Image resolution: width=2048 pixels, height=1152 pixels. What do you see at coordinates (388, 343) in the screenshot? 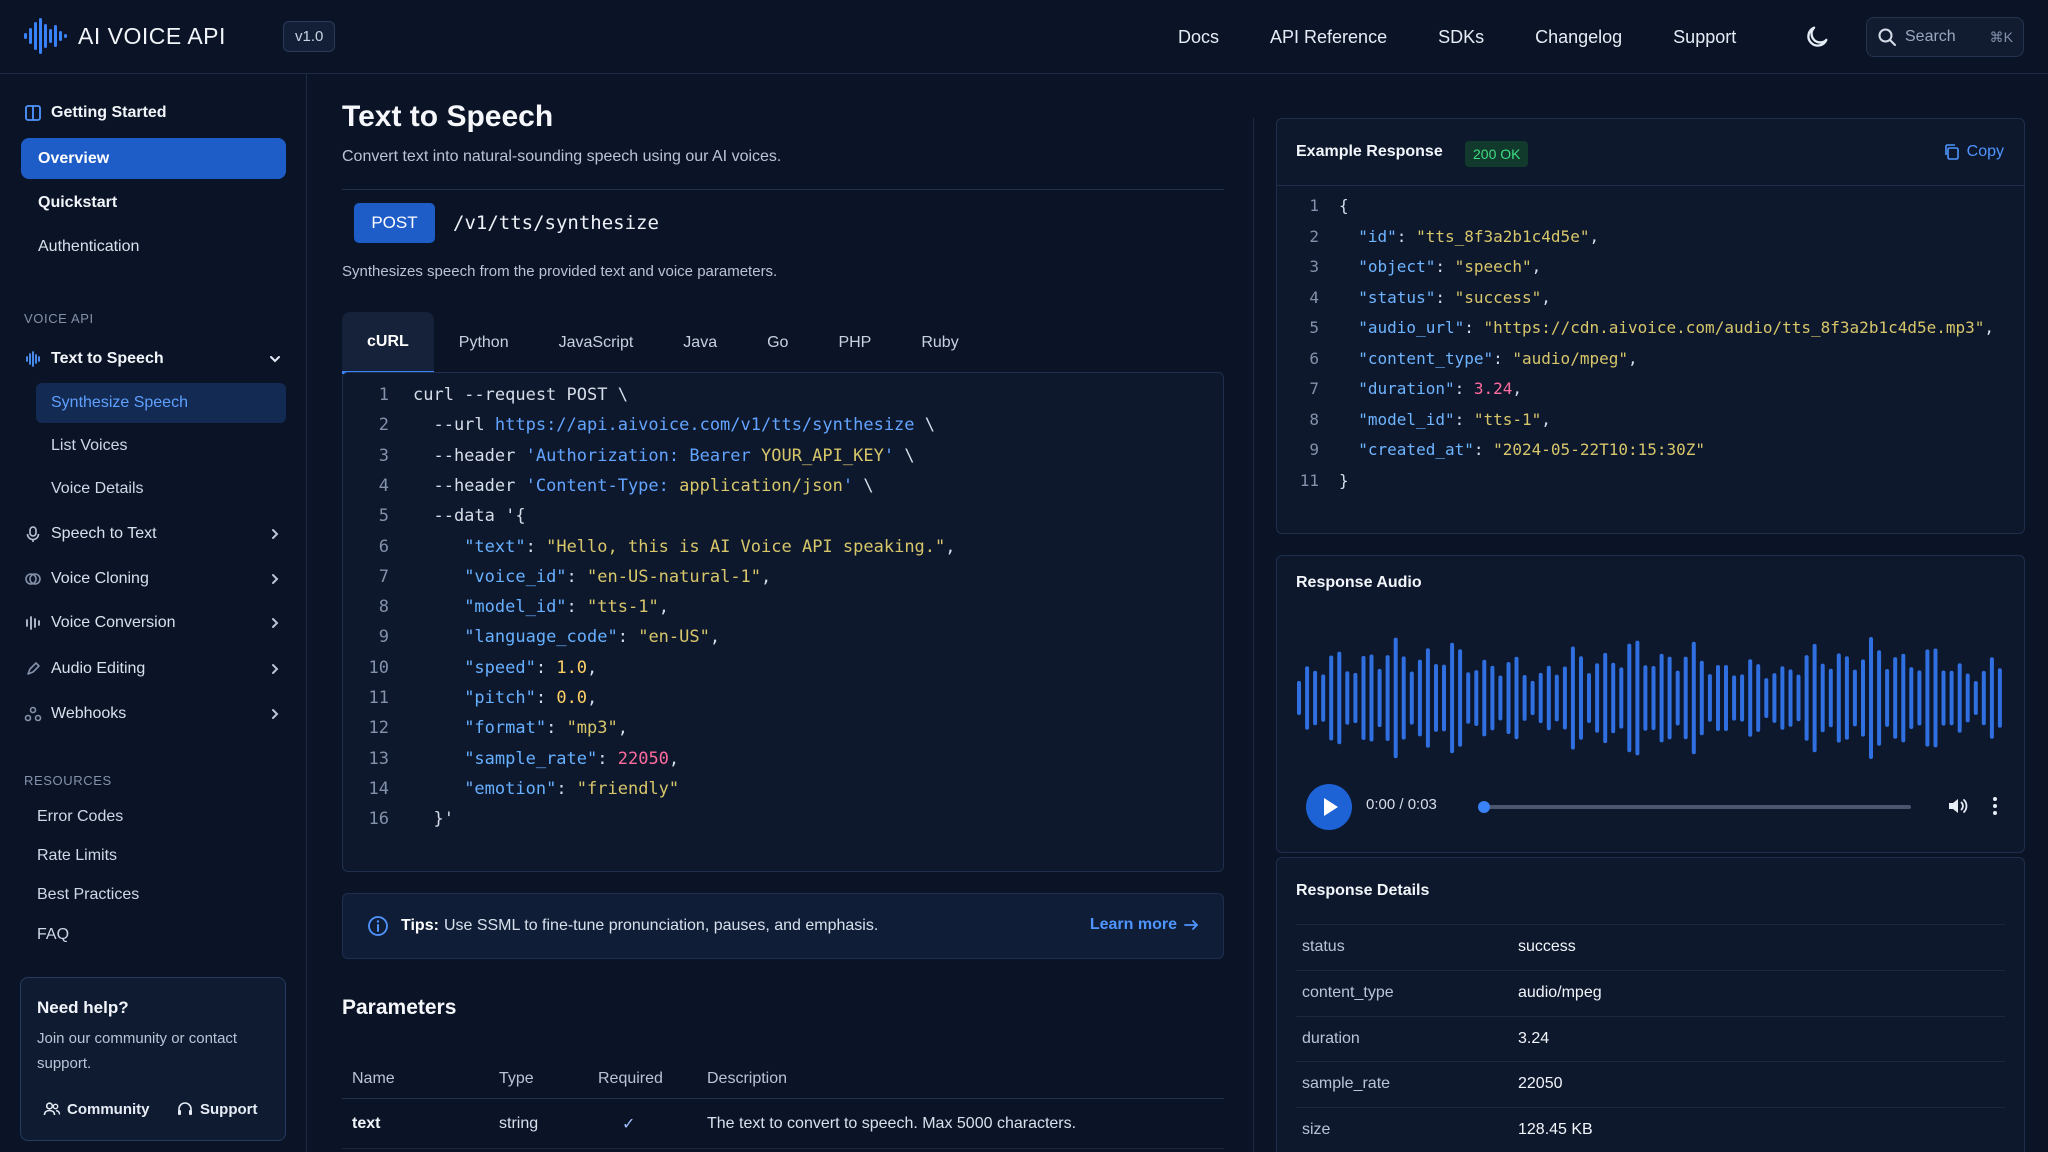
I see `tab-curl: cURL` at bounding box center [388, 343].